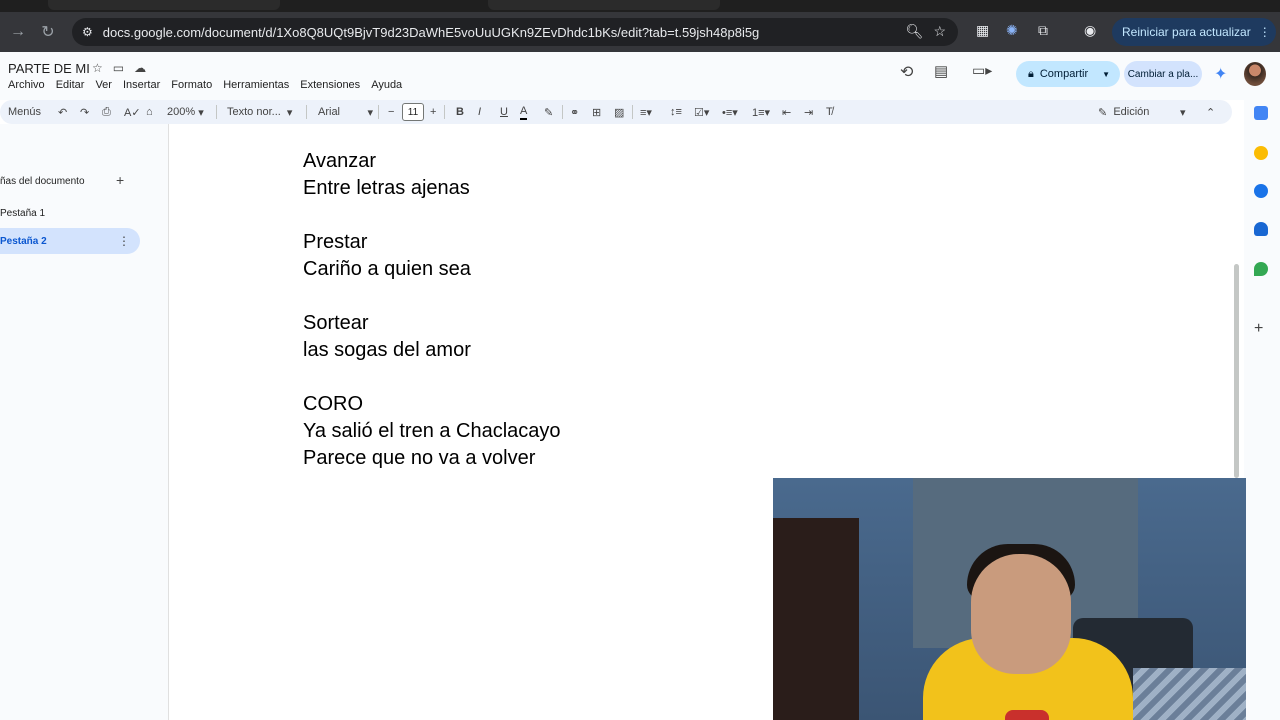 This screenshot has width=1280, height=720. What do you see at coordinates (730, 112) in the screenshot?
I see `bulleted-list-icon: •≡▾` at bounding box center [730, 112].